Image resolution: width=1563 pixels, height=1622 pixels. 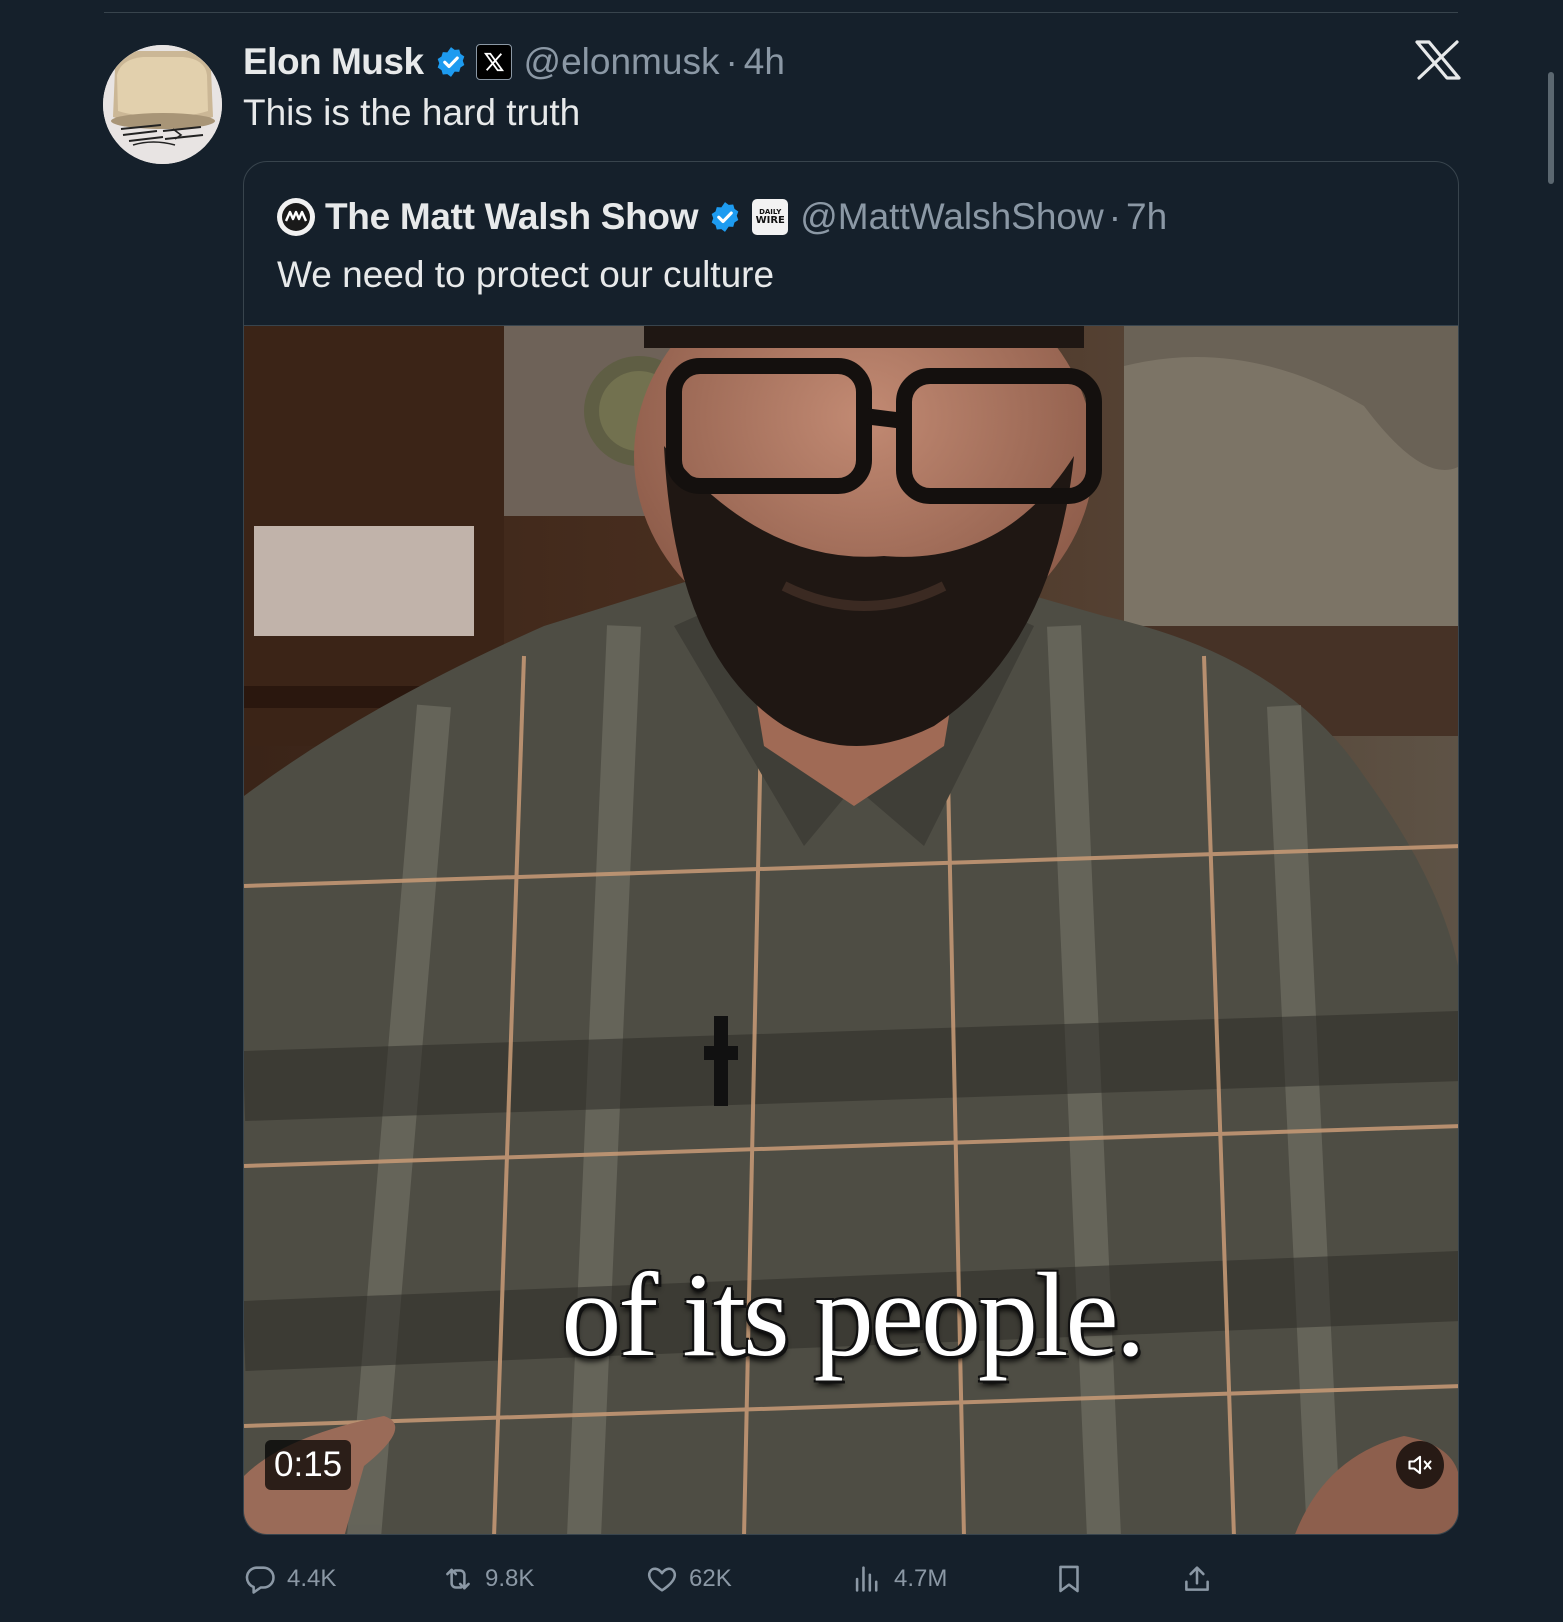 I want to click on share-icon, so click(x=1197, y=1578).